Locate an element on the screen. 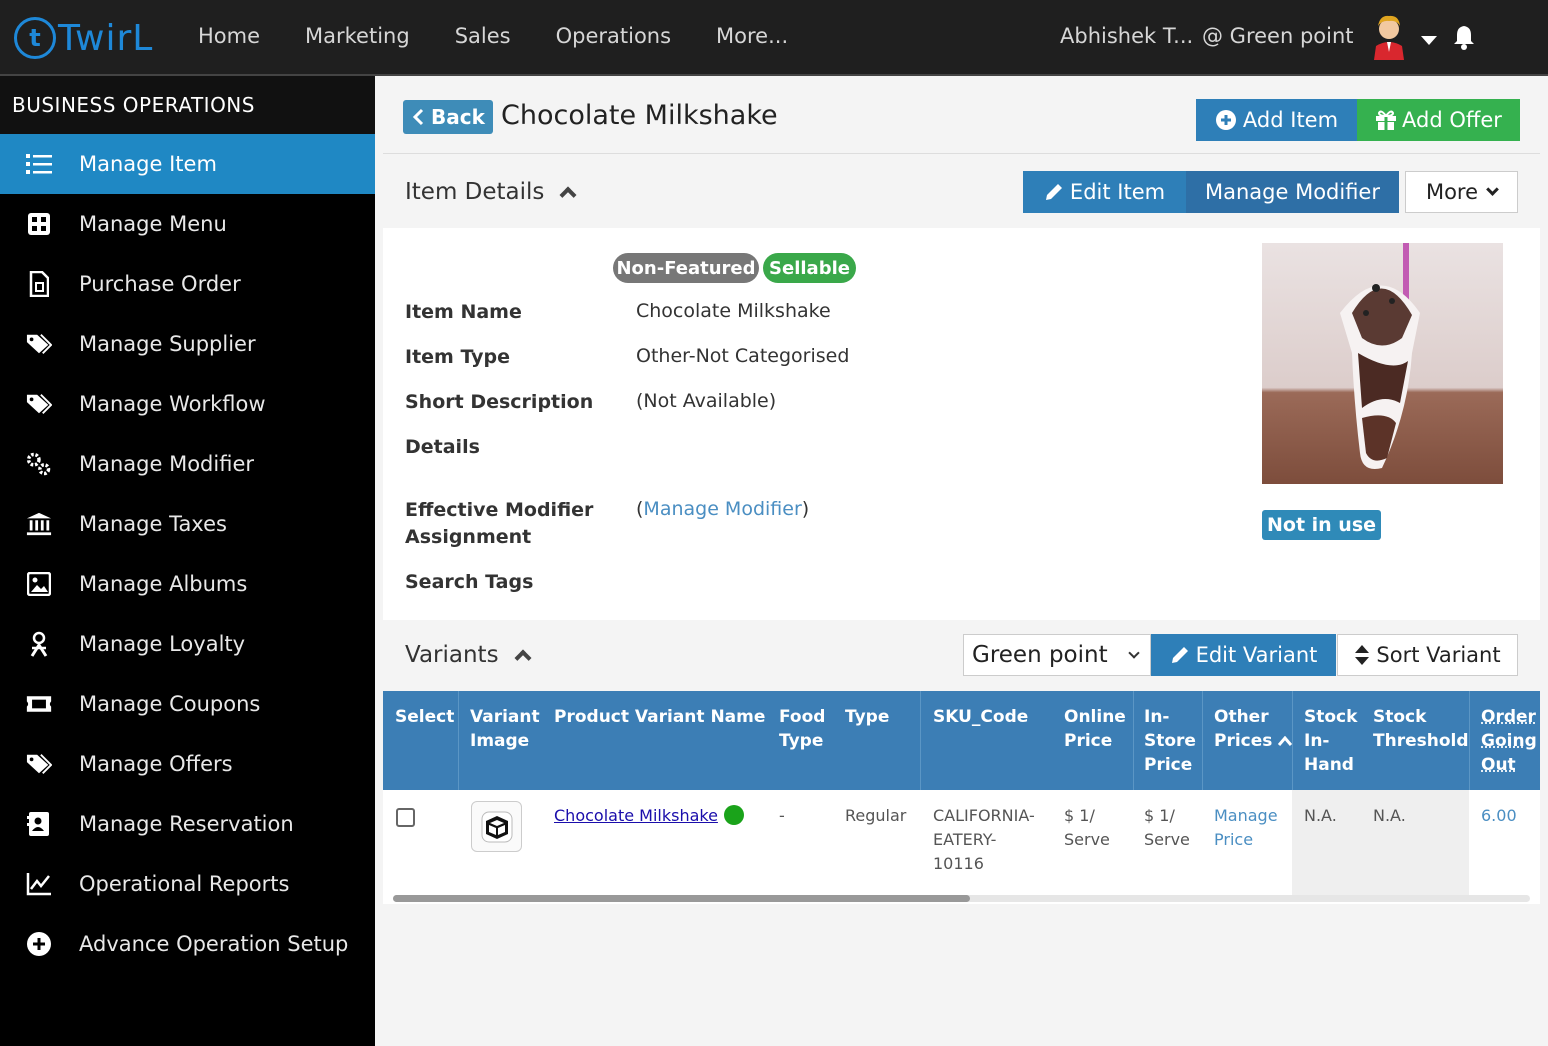 The height and width of the screenshot is (1046, 1548). sidebar-item-operational-reports: Operational Reports is located at coordinates (187, 884).